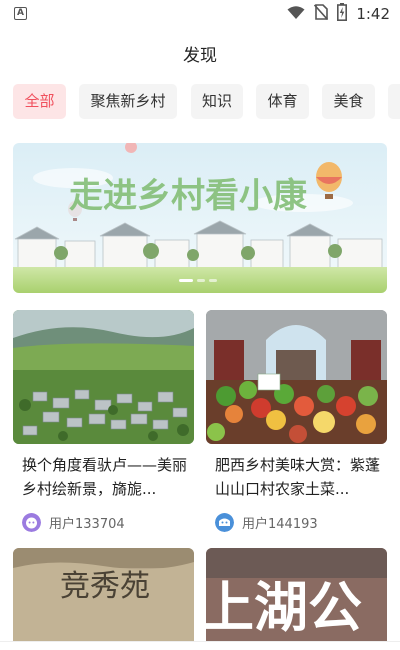 Image resolution: width=400 pixels, height=650 pixels. I want to click on status-time: 1:42, so click(373, 14).